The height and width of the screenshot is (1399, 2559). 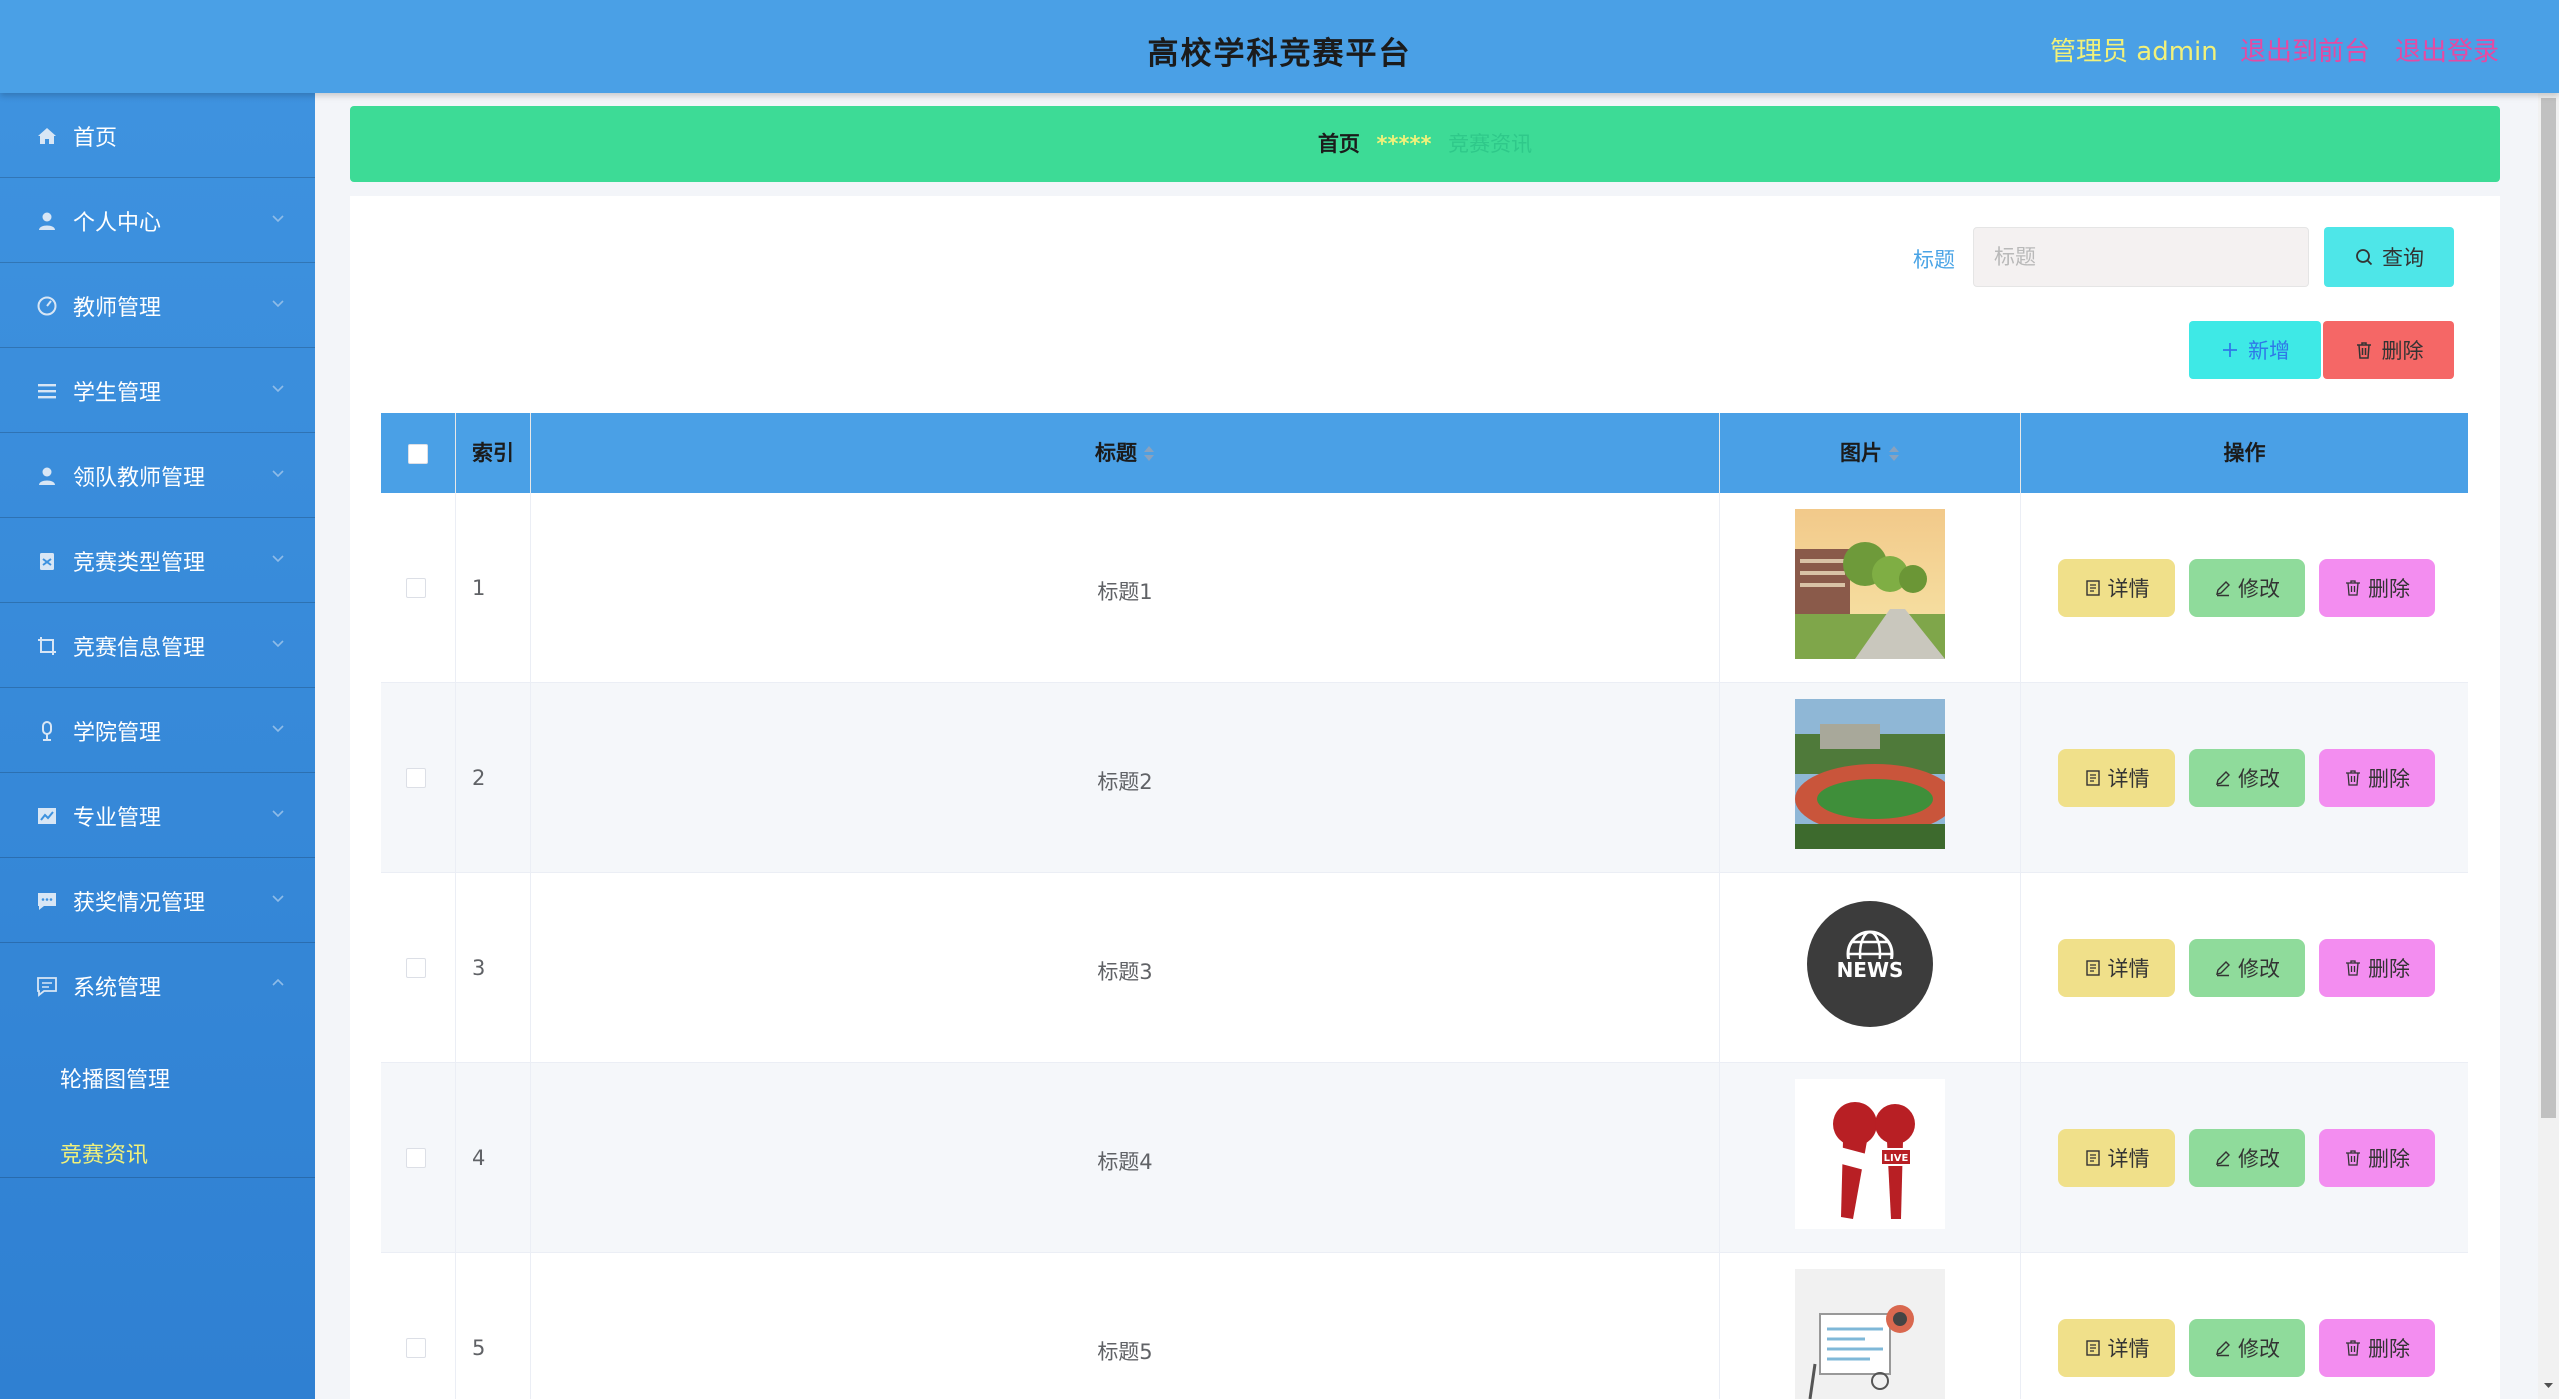 I want to click on sidebar-item-major: 专业管理, so click(x=157, y=815).